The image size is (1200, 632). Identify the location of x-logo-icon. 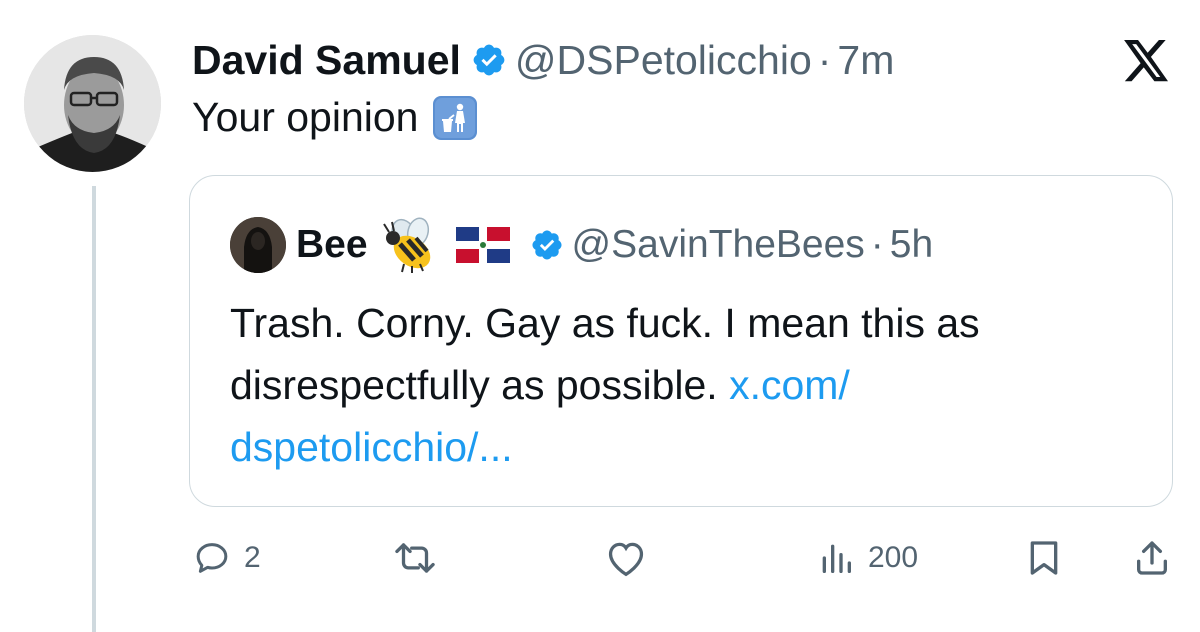
(1147, 61).